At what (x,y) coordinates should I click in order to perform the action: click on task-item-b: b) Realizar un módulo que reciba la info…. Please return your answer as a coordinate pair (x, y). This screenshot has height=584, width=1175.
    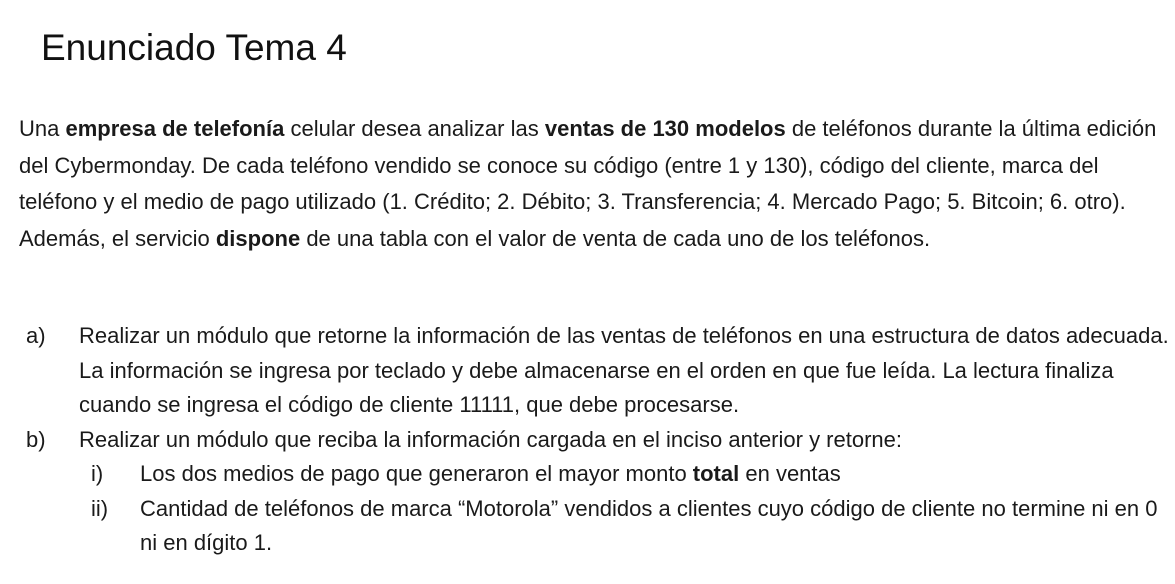
    Looking at the image, I should click on (594, 440).